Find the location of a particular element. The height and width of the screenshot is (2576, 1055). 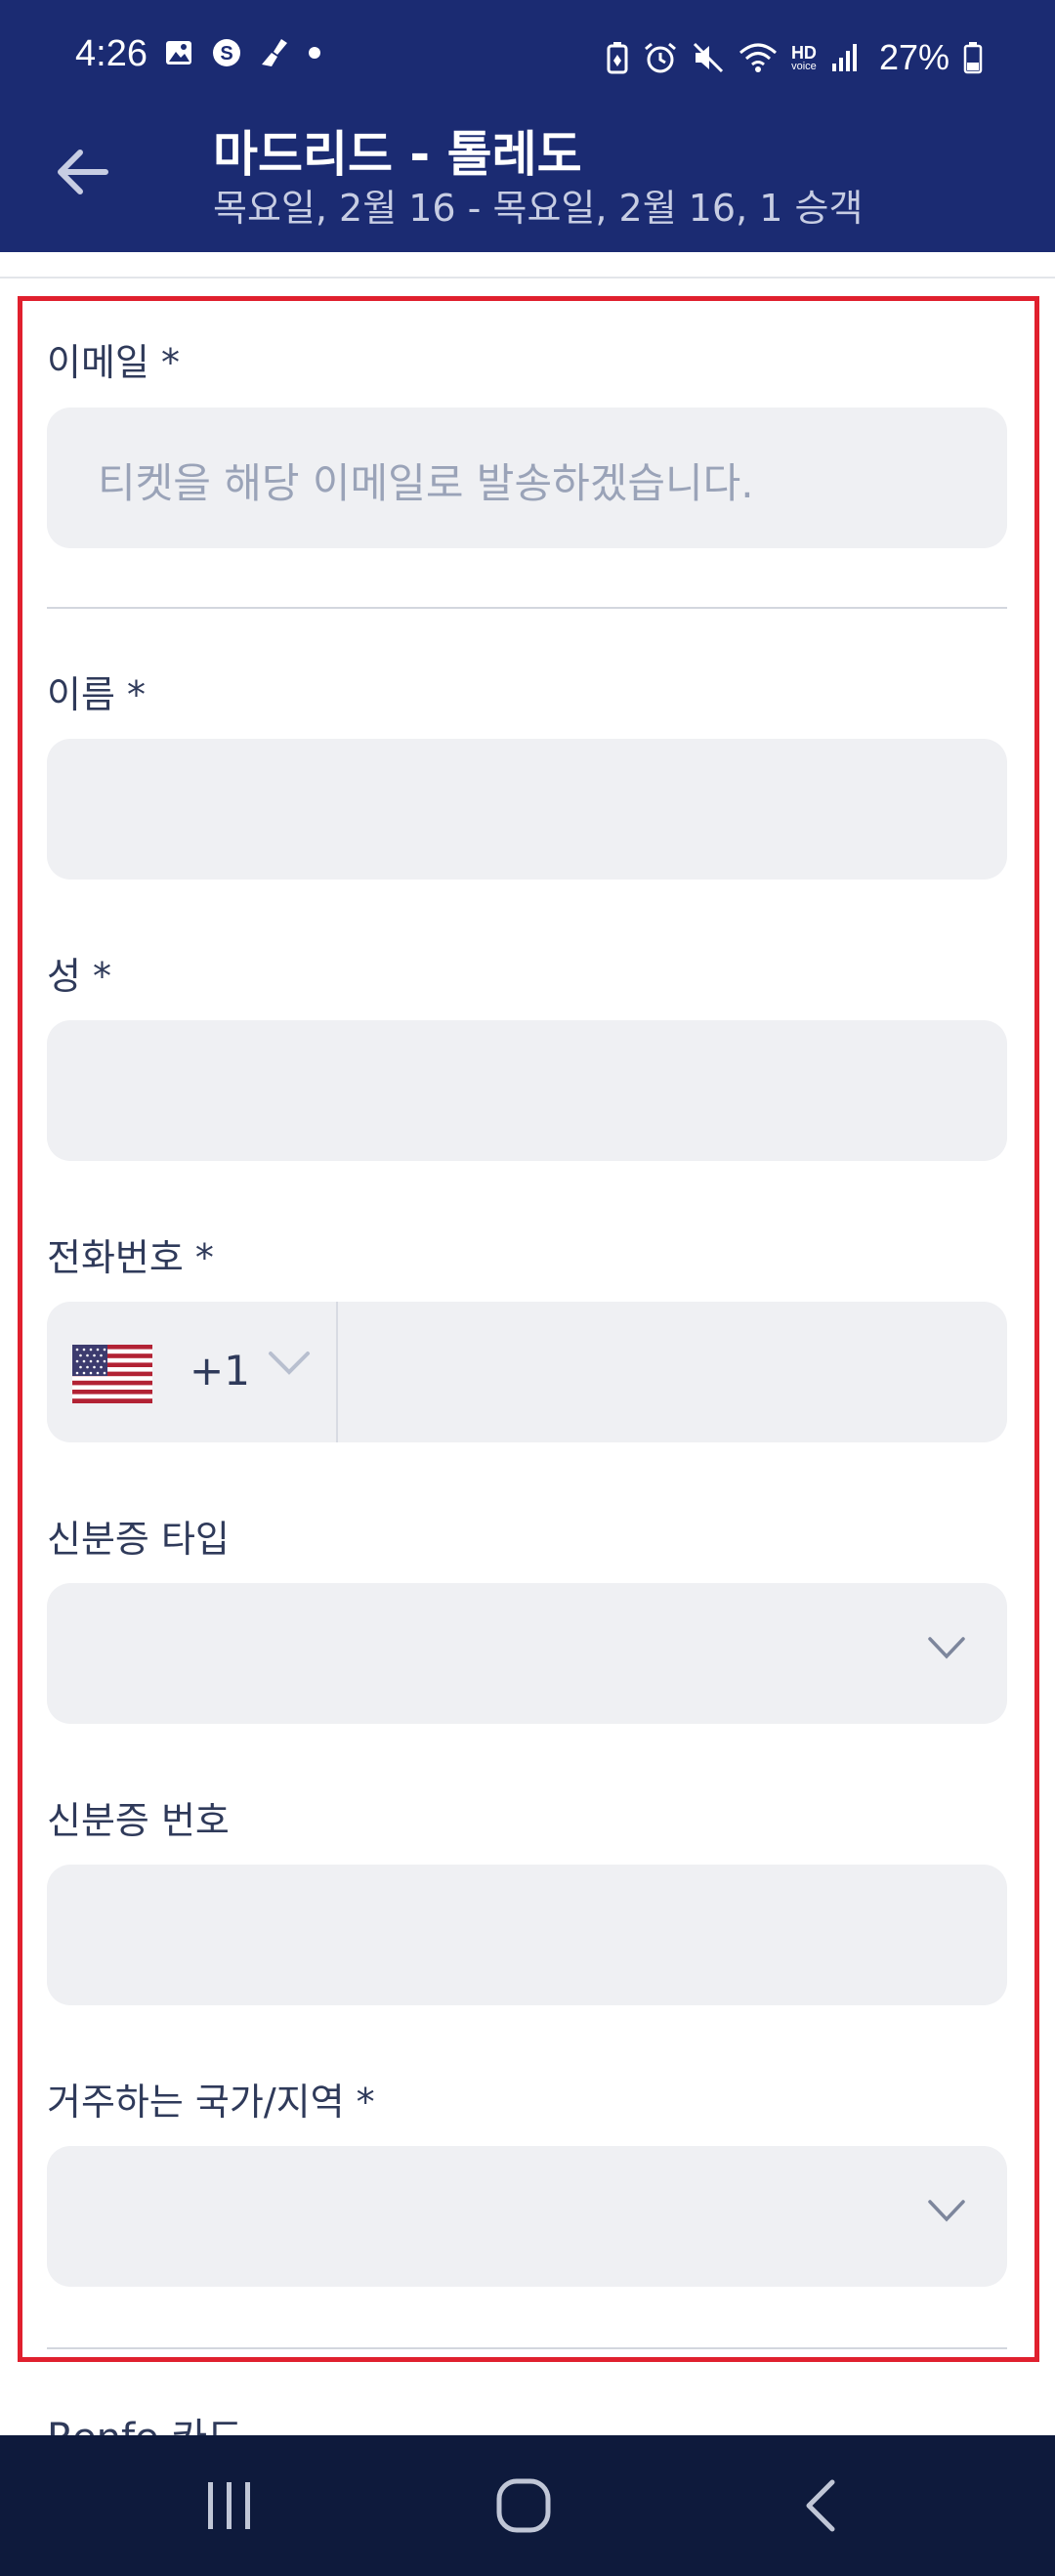

id-type-label: 신분증 타입 is located at coordinates (138, 1540).